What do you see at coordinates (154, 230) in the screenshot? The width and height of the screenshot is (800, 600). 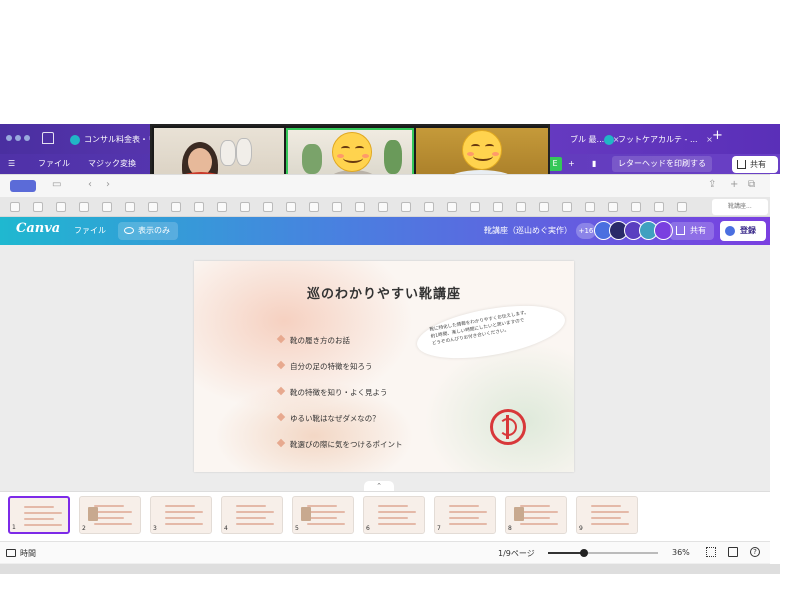 I see `view-only-label: 表示のみ` at bounding box center [154, 230].